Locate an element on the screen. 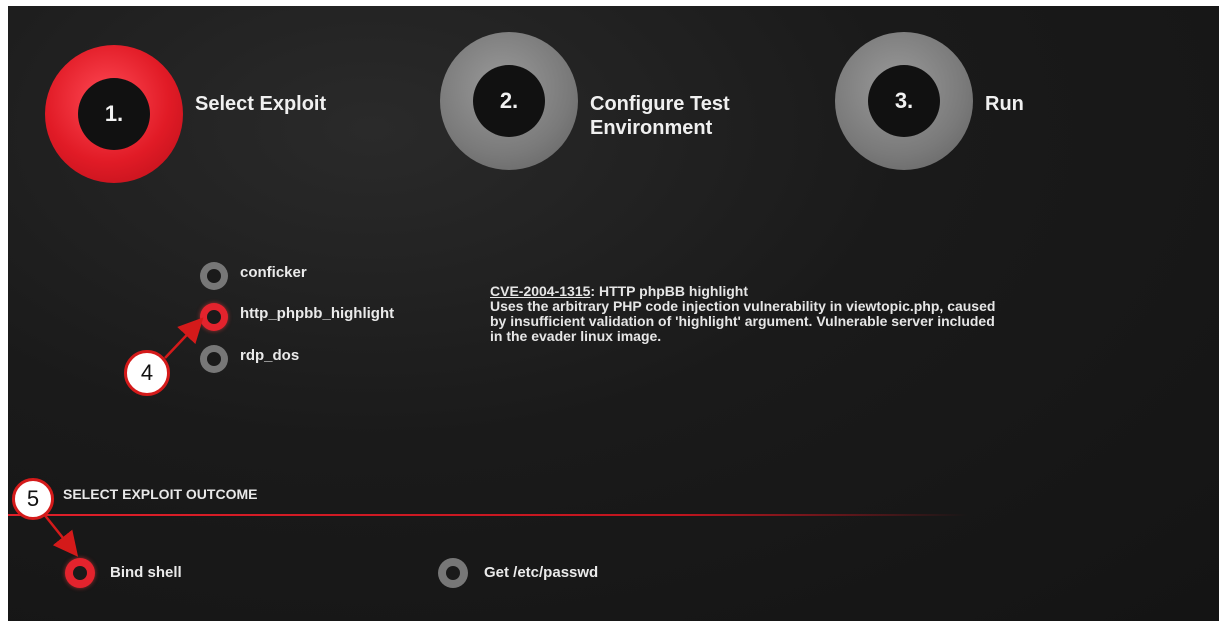 Image resolution: width=1223 pixels, height=621 pixels. callout-badge-5: 5 is located at coordinates (33, 499).